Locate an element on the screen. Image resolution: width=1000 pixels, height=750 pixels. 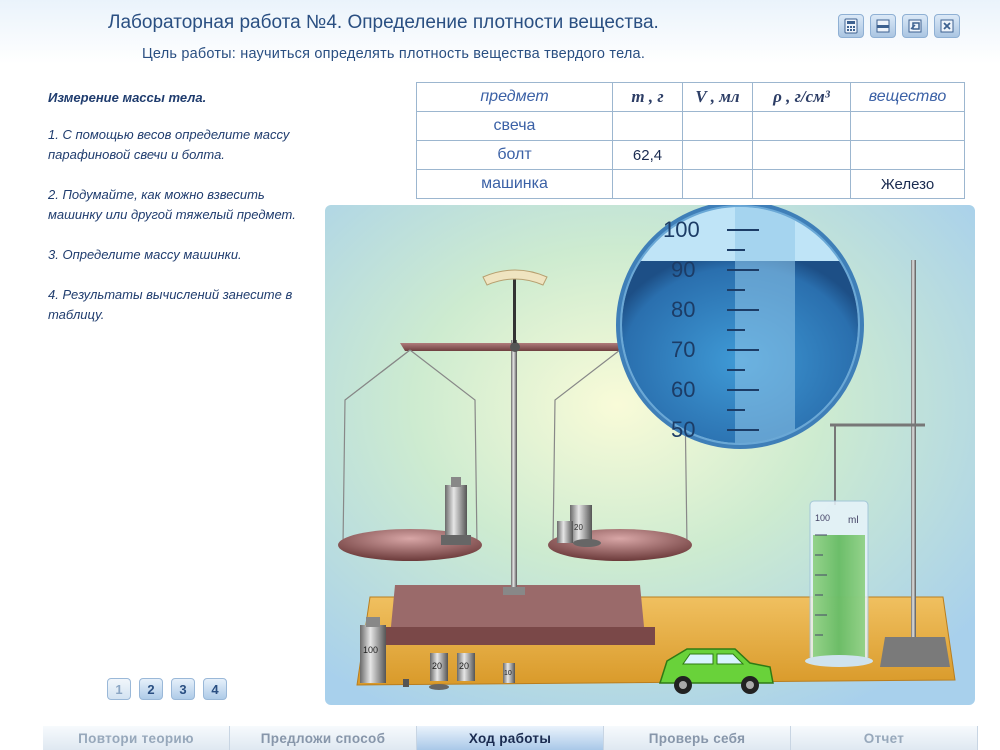
cylinder-label: 100 is located at coordinates (822, 518).